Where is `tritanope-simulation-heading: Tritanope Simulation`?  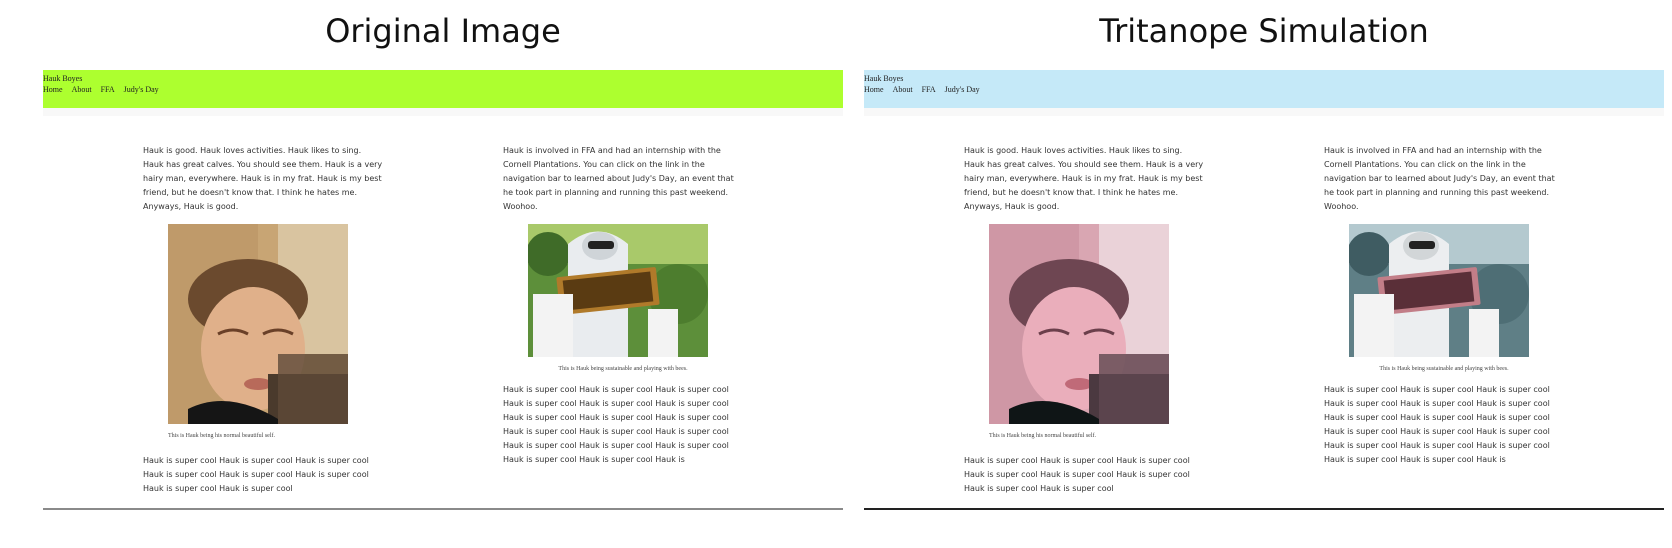
tritanope-simulation-heading: Tritanope Simulation is located at coordinates (1264, 31).